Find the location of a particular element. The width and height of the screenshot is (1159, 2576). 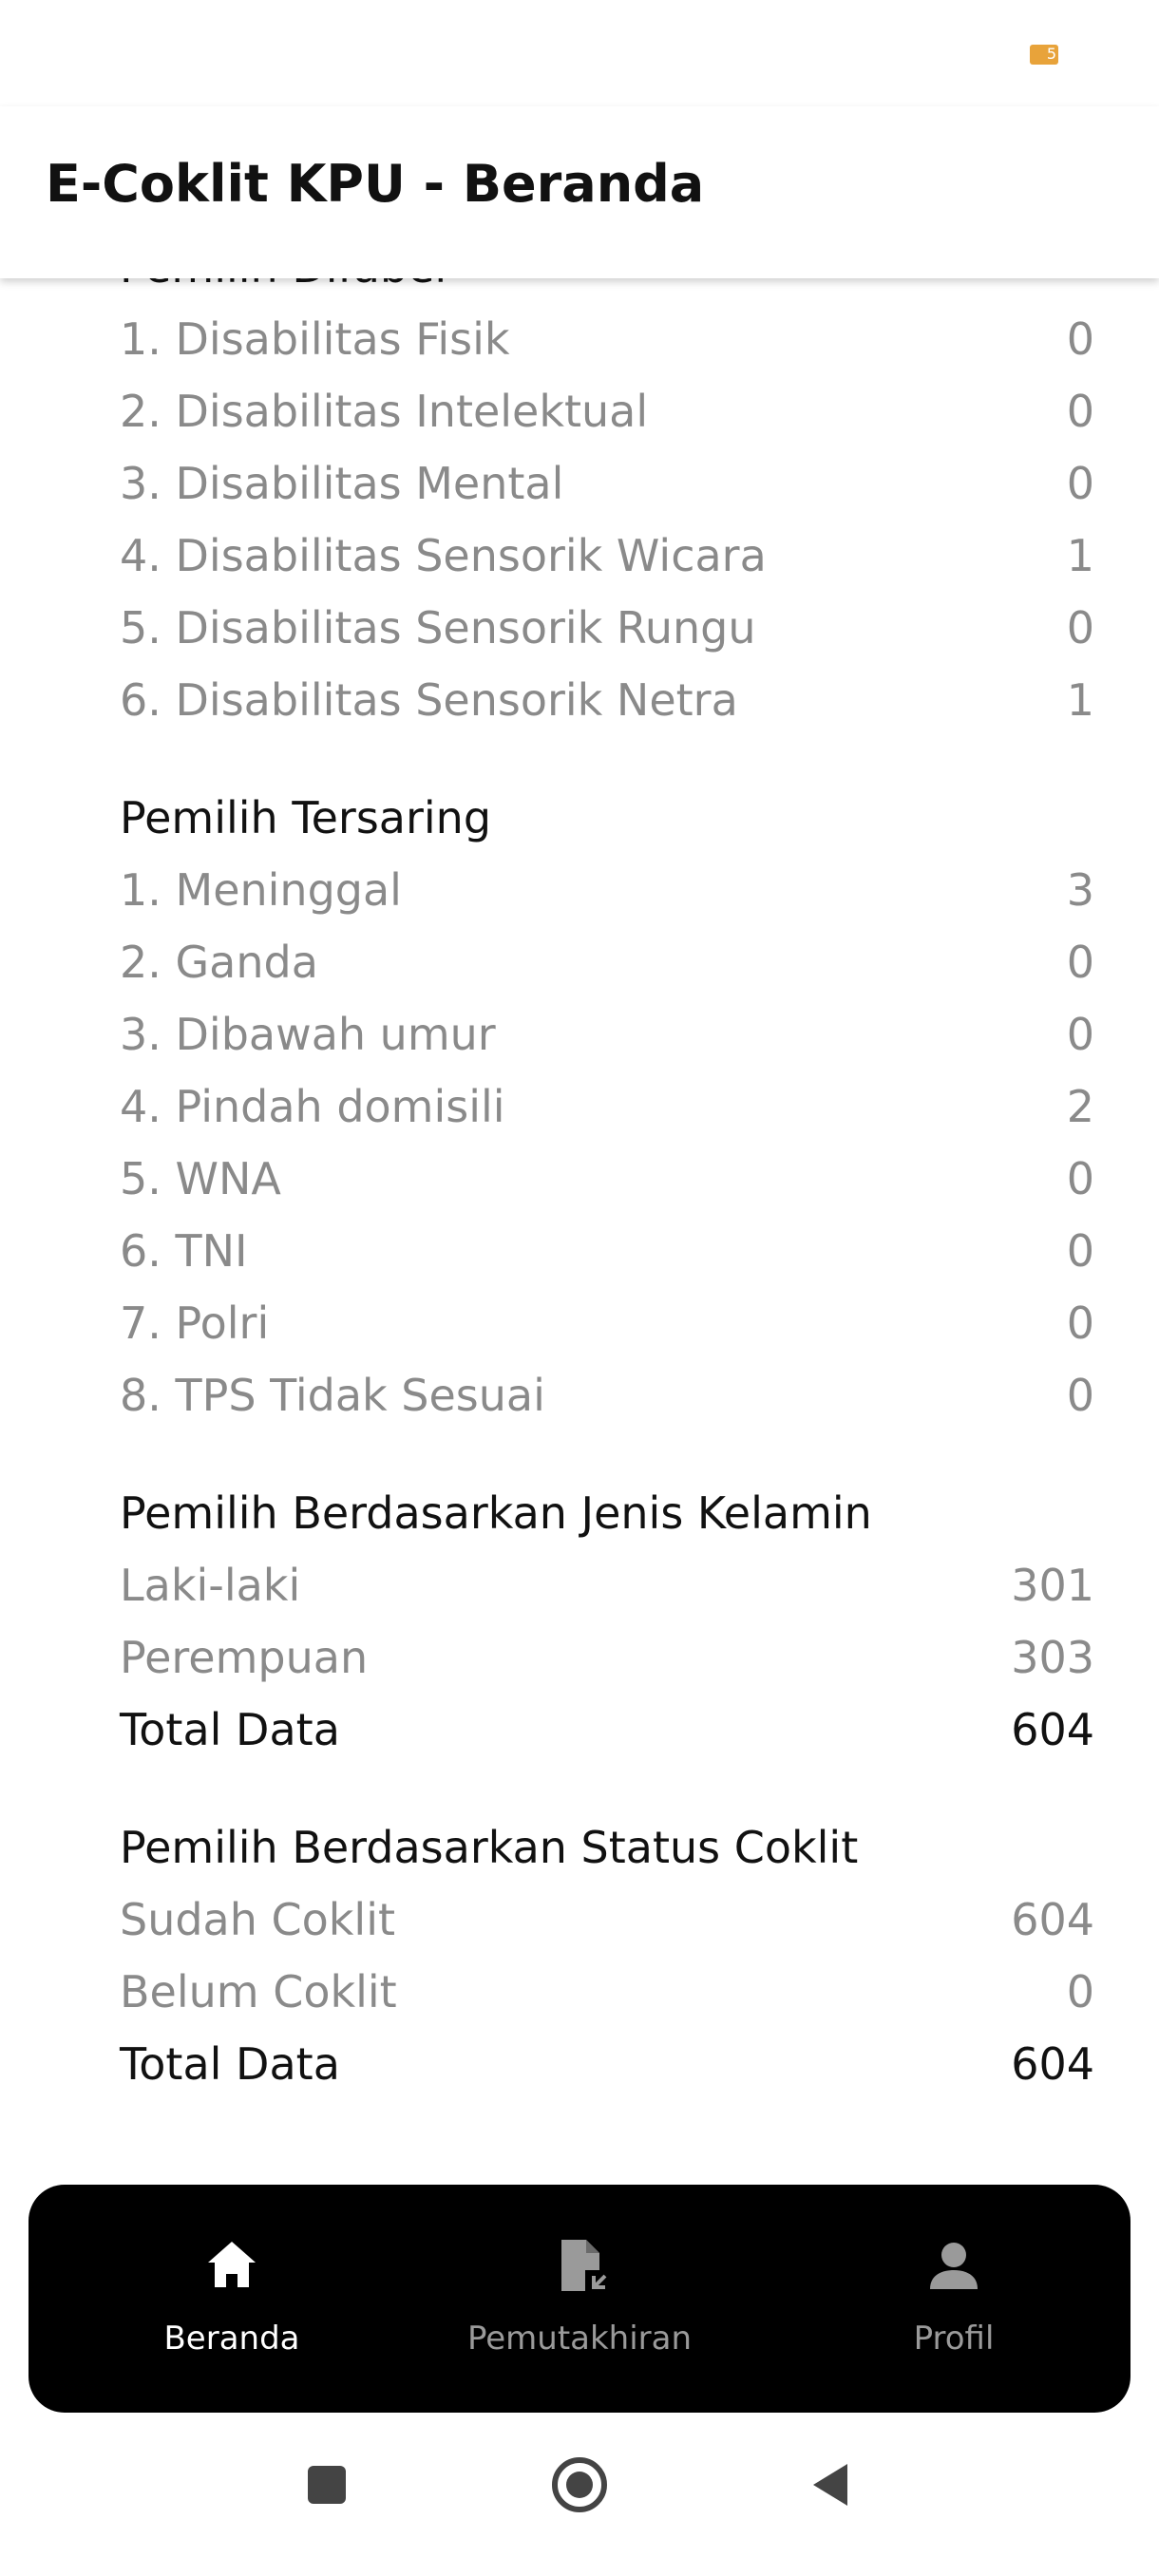

list-item: 4. Pindah domisili 2 is located at coordinates (607, 1106).